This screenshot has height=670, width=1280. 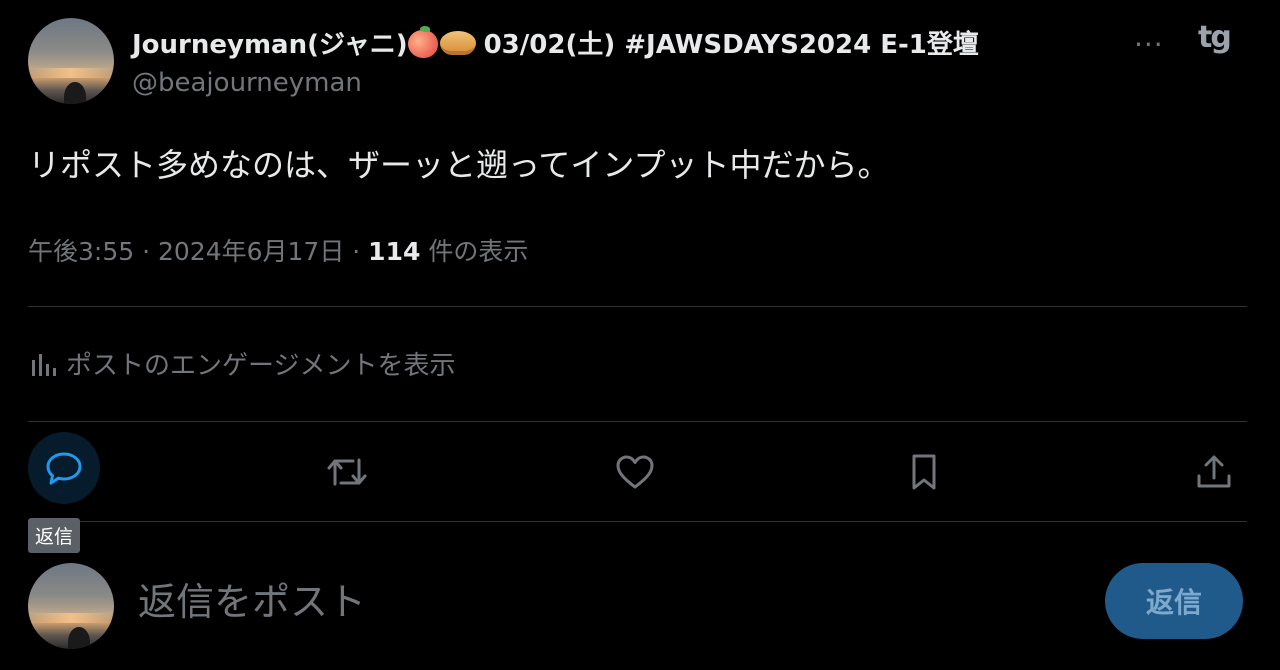 What do you see at coordinates (81, 251) in the screenshot?
I see `post-time: 午後3:55` at bounding box center [81, 251].